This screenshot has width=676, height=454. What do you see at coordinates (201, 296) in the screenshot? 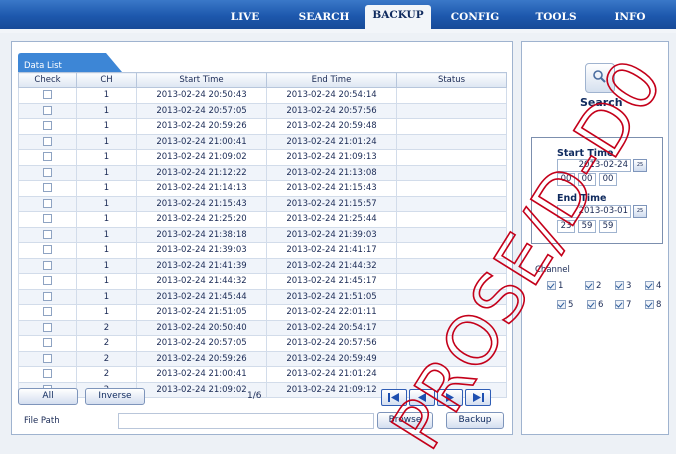
I see `row-start-time-cell: 2013-02-24 21:45:44` at bounding box center [201, 296].